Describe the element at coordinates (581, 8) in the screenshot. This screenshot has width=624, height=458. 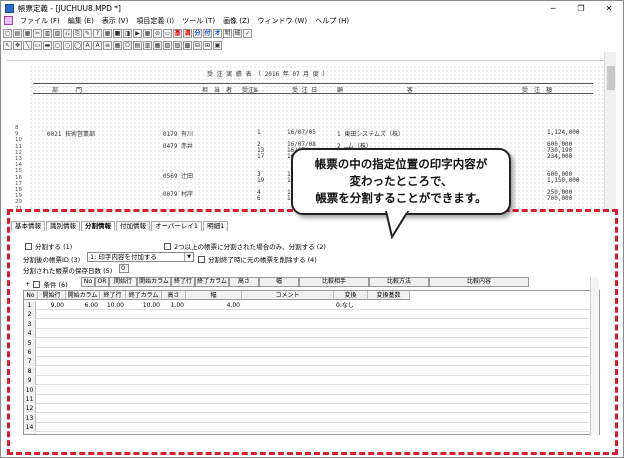
I see `maximize-button: ❐` at that location.